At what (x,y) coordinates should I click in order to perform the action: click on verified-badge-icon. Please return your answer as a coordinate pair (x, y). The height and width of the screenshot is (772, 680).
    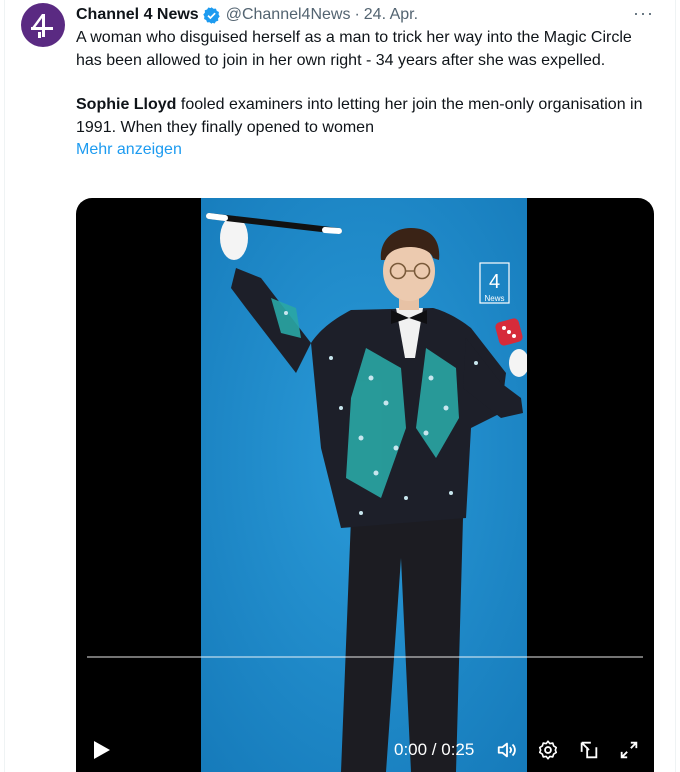
    Looking at the image, I should click on (211, 15).